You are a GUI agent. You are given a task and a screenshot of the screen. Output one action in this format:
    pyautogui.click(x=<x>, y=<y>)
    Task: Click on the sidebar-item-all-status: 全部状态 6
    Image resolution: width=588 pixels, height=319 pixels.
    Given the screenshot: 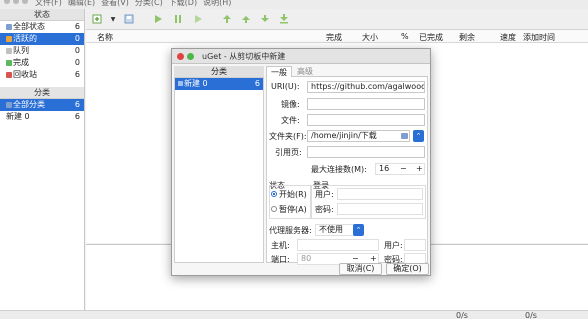 What is the action you would take?
    pyautogui.click(x=42, y=27)
    